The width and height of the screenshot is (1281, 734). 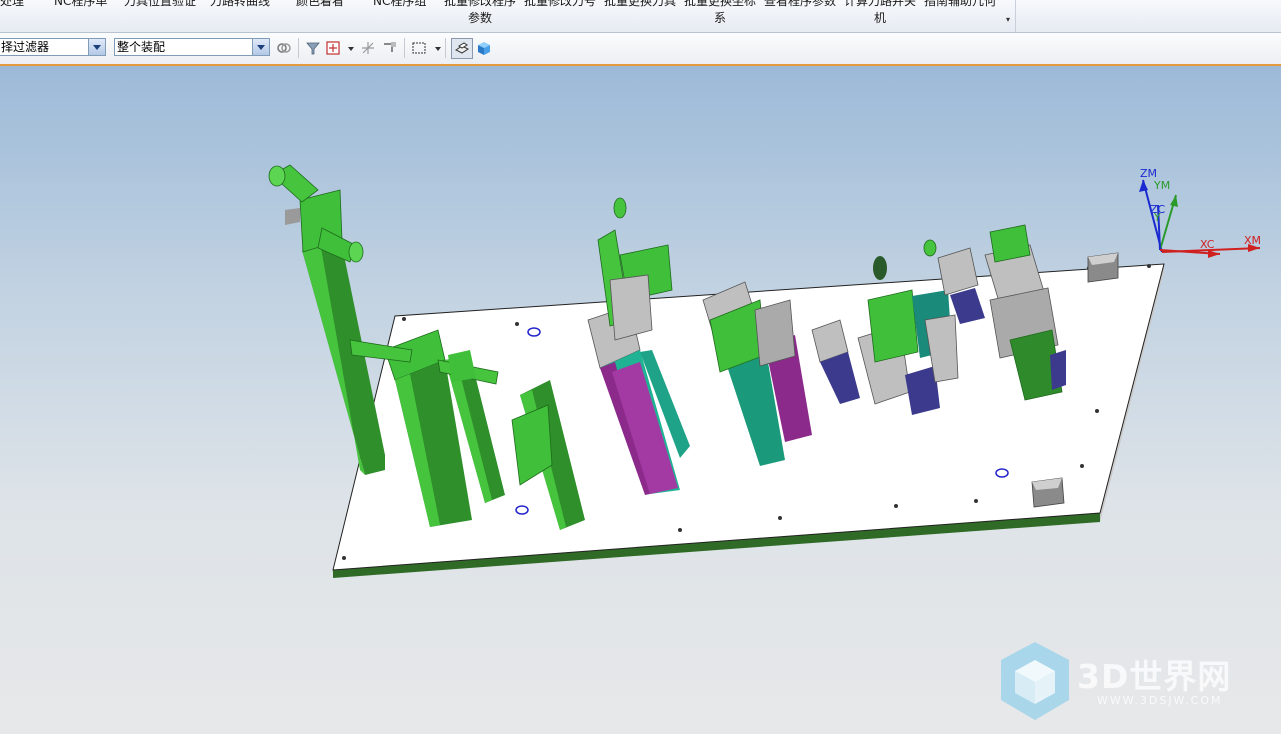 I want to click on watermark-url: WWW.3DSJW.COM, so click(x=1160, y=700).